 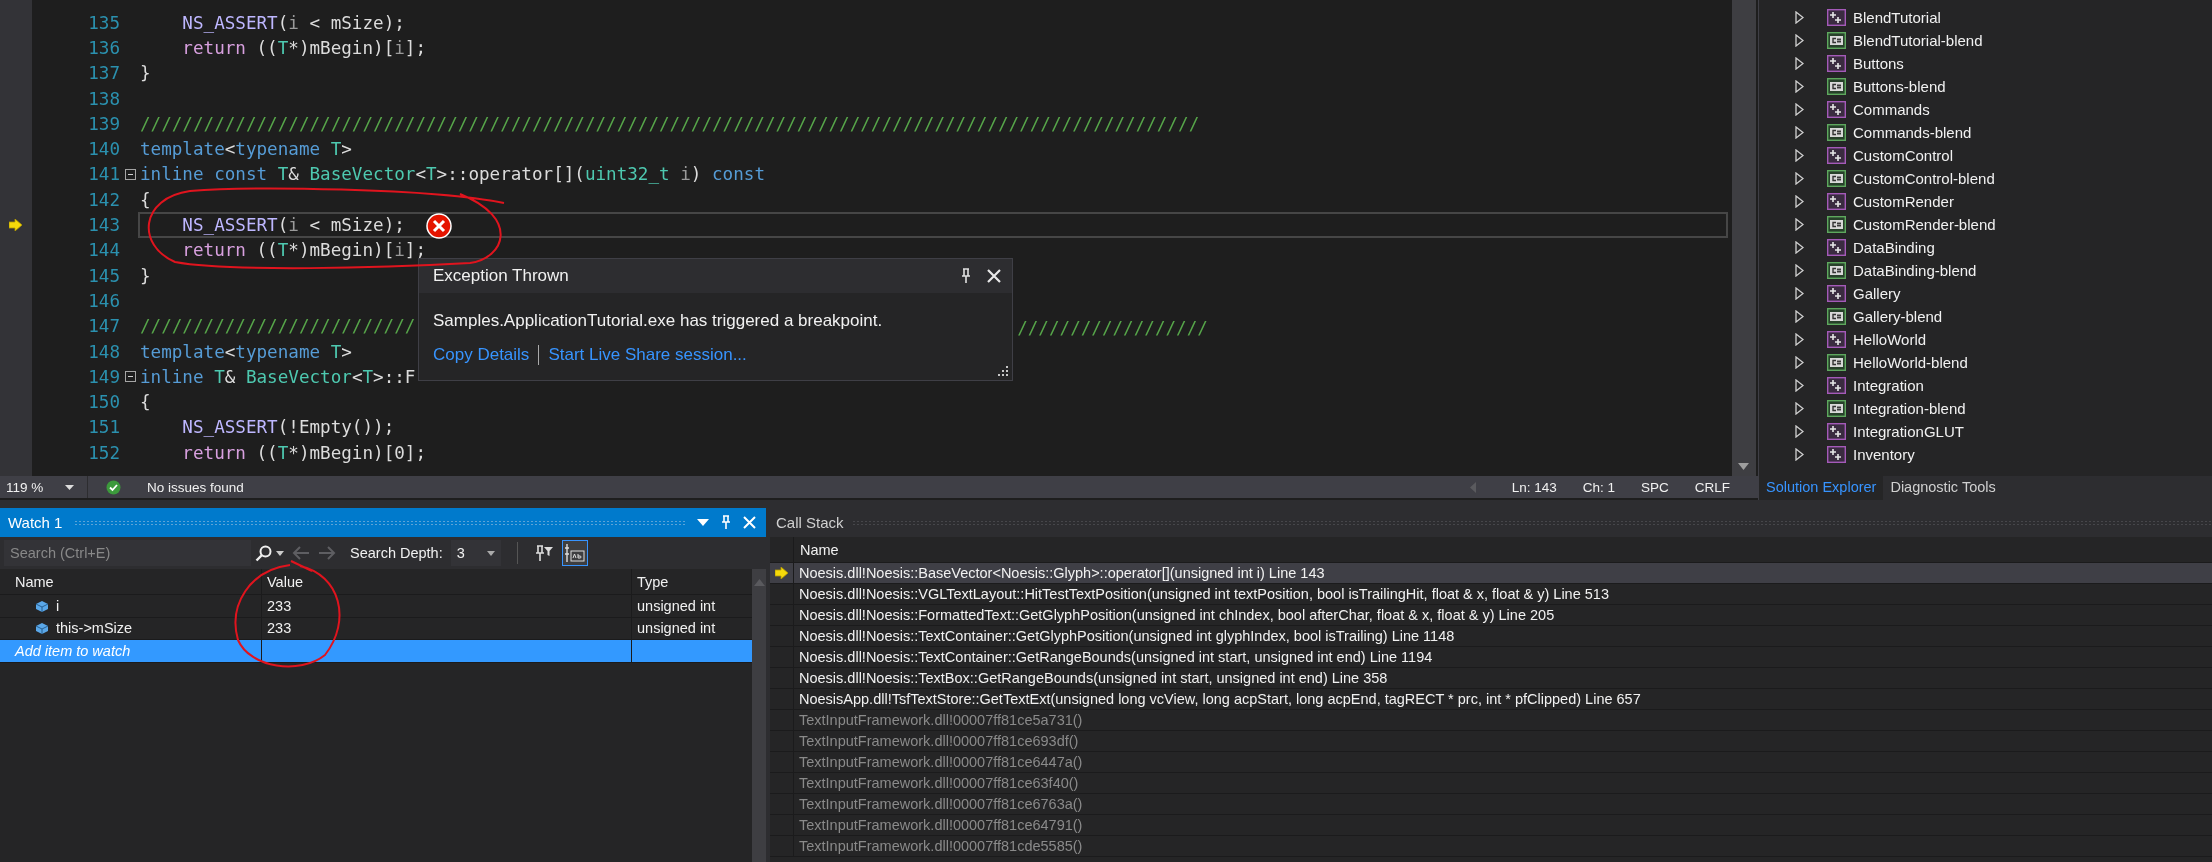 I want to click on pin-filter-icon, so click(x=543, y=553).